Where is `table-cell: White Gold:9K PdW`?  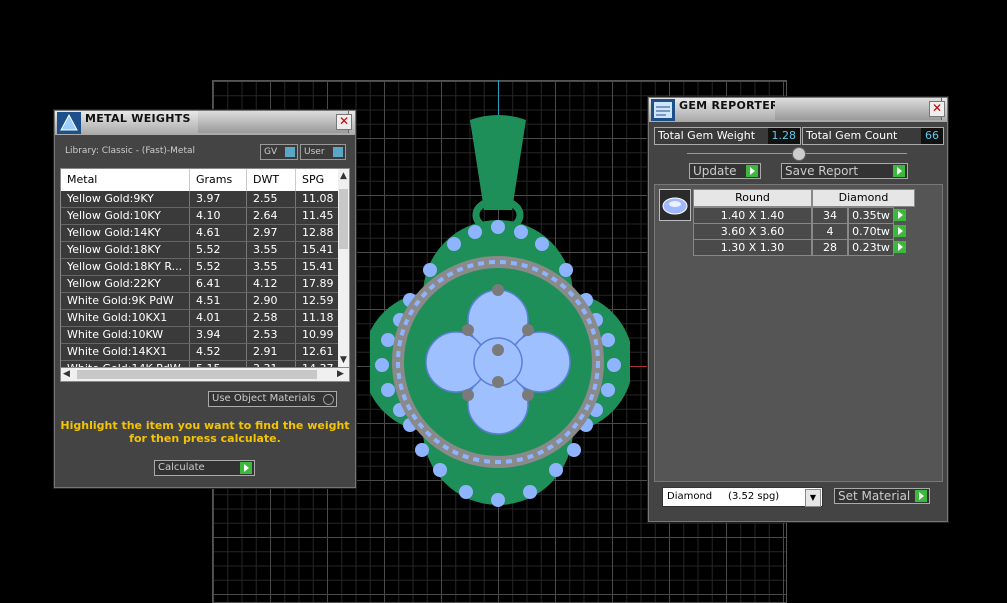
table-cell: White Gold:9K PdW is located at coordinates (125, 301).